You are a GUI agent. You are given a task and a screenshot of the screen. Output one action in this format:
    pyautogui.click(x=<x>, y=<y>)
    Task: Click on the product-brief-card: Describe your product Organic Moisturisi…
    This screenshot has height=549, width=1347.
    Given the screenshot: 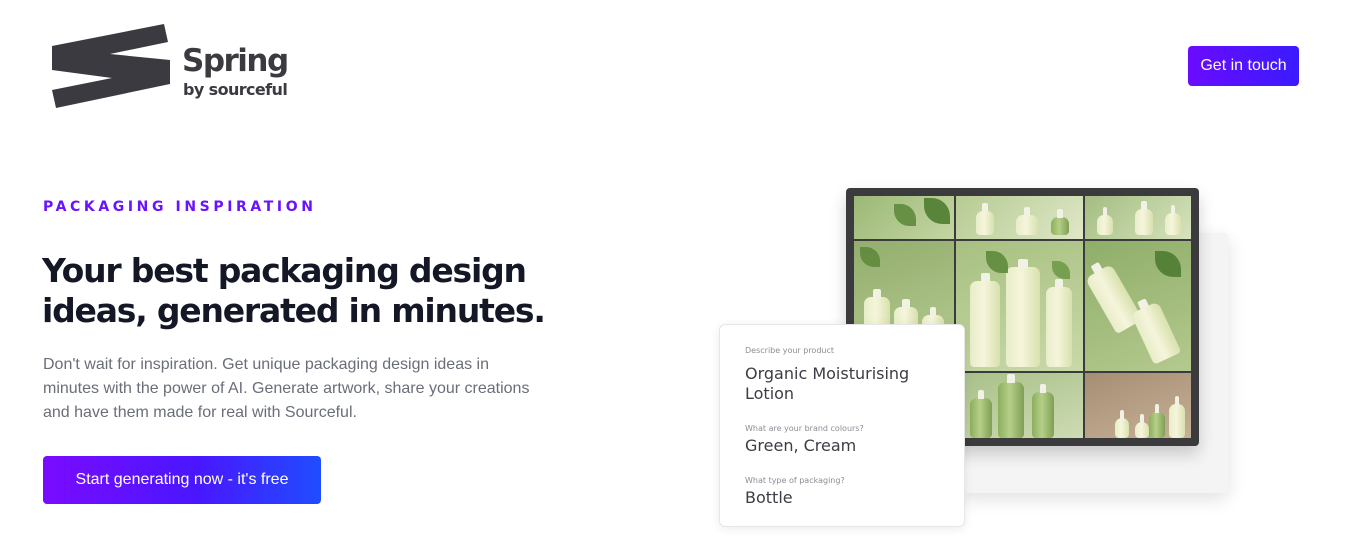 What is the action you would take?
    pyautogui.click(x=842, y=425)
    